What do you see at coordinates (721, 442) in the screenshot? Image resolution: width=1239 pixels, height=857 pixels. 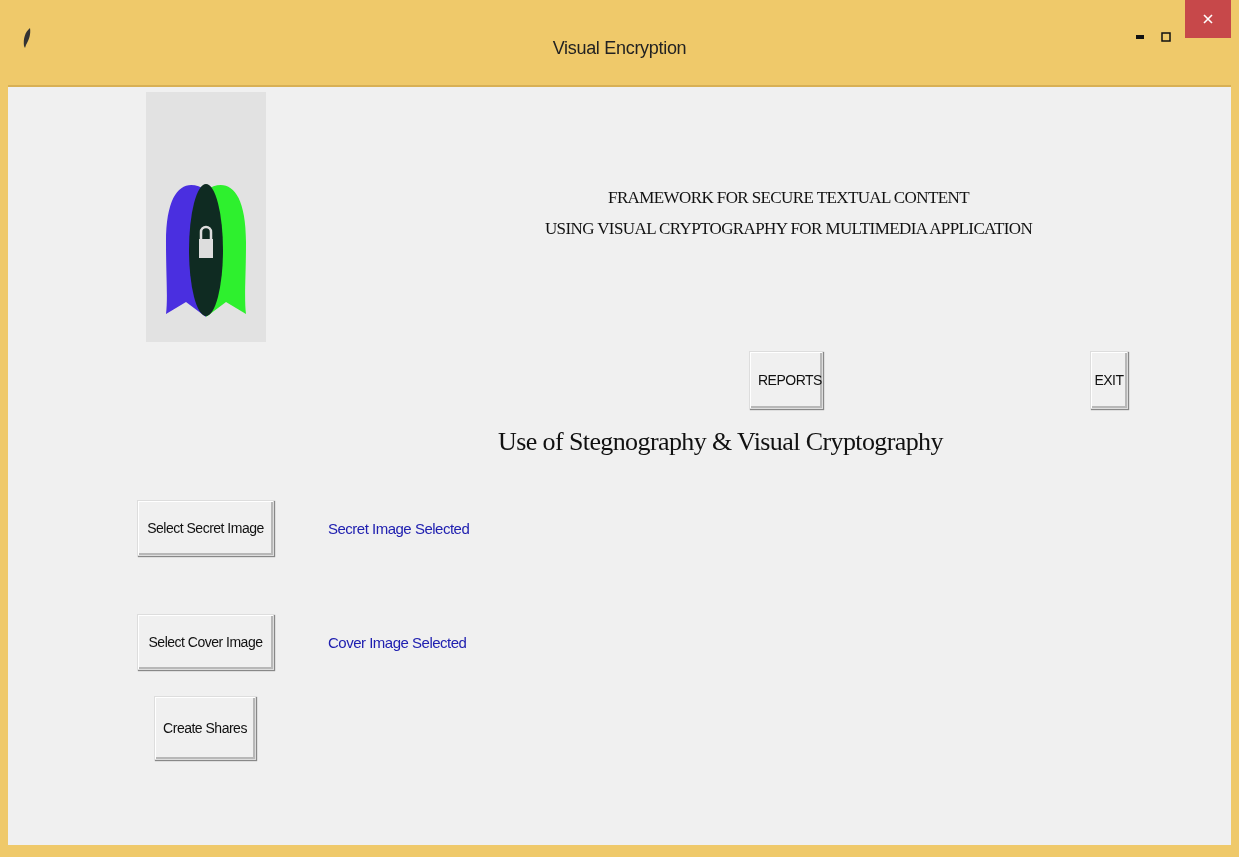 I see `subtitle-text: Use of Stegnography & Visual Cryptography` at bounding box center [721, 442].